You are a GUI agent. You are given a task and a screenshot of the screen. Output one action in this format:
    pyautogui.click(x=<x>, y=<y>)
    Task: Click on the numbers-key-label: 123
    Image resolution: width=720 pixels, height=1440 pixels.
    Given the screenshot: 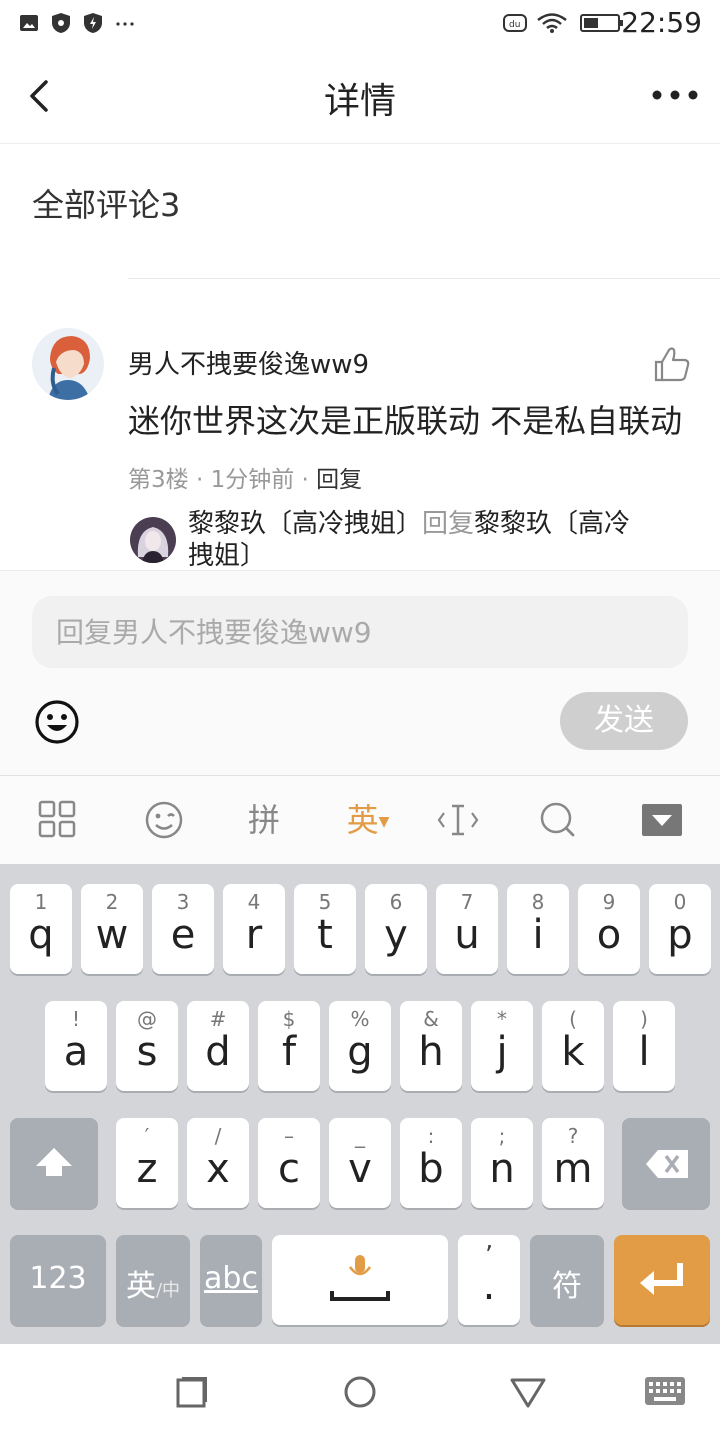 What is the action you would take?
    pyautogui.click(x=58, y=1278)
    